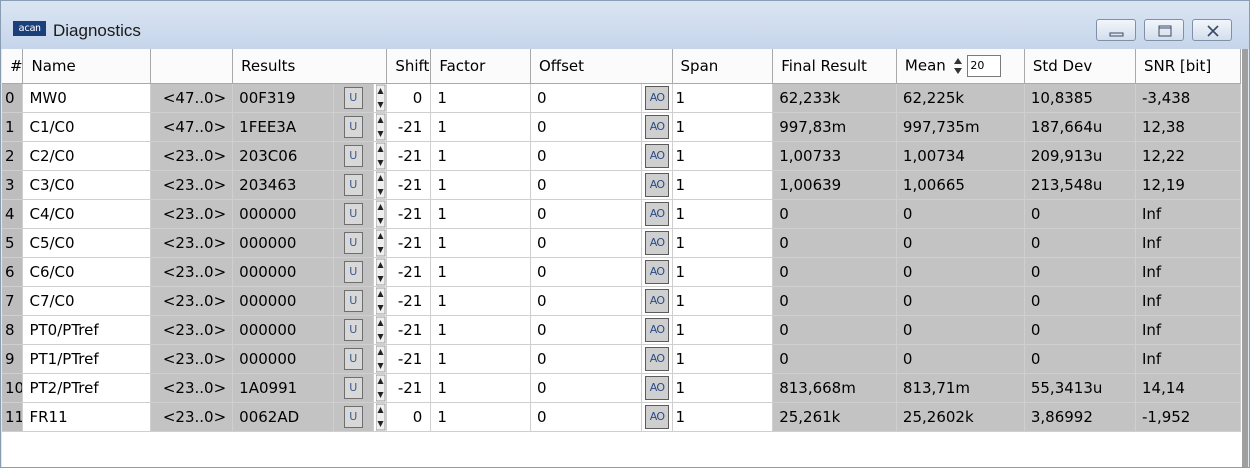 Image resolution: width=1250 pixels, height=468 pixels. I want to click on name-cell: C6/C0, so click(87, 272).